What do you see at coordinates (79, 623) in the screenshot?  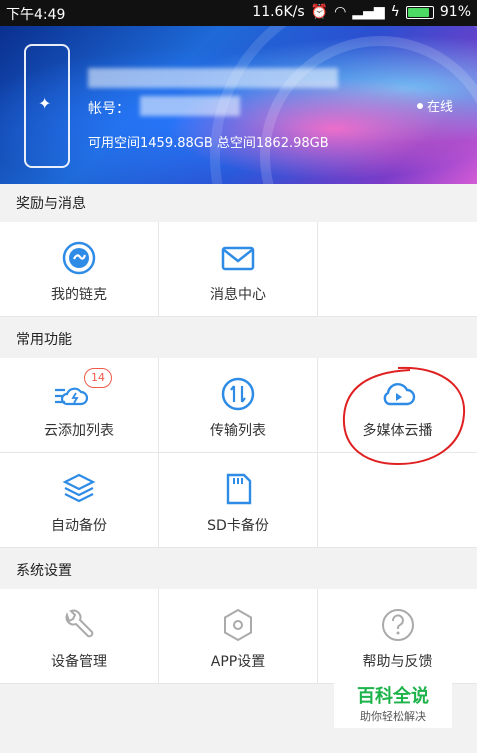 I see `wrench-icon` at bounding box center [79, 623].